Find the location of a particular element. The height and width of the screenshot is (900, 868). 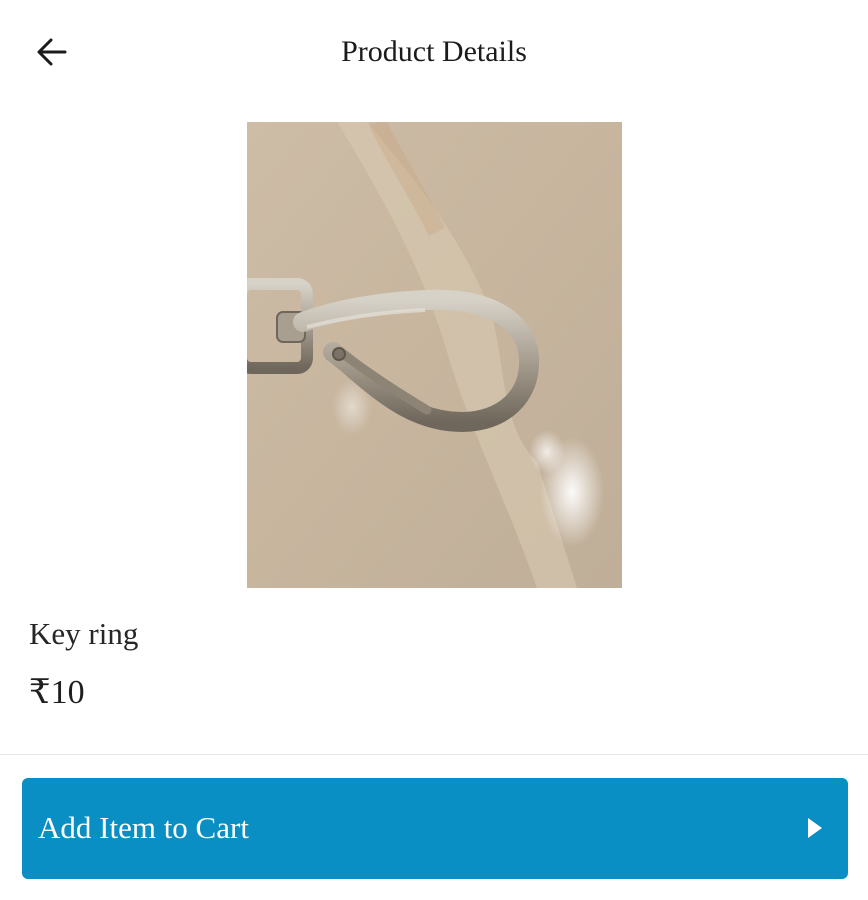

app-header: Product Details is located at coordinates (434, 52).